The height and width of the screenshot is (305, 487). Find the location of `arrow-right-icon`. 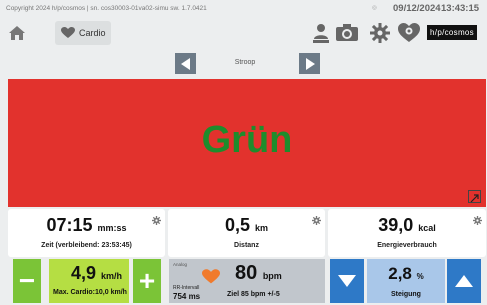

arrow-right-icon is located at coordinates (310, 63).